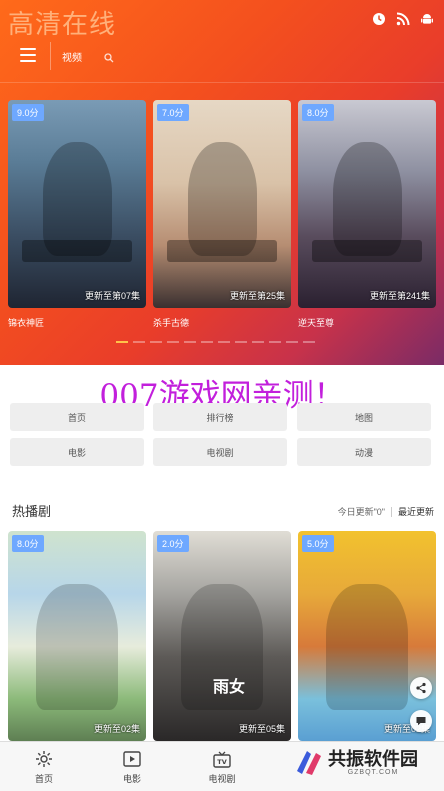 The height and width of the screenshot is (791, 444). What do you see at coordinates (62, 25) in the screenshot?
I see `app-logo: 高清在线` at bounding box center [62, 25].